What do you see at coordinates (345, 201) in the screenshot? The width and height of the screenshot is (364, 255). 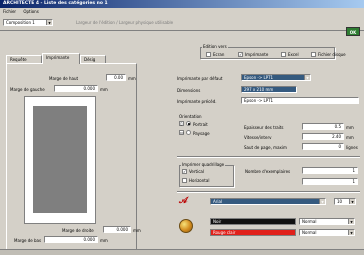 I see `font-size-select: 10 ▼` at bounding box center [345, 201].